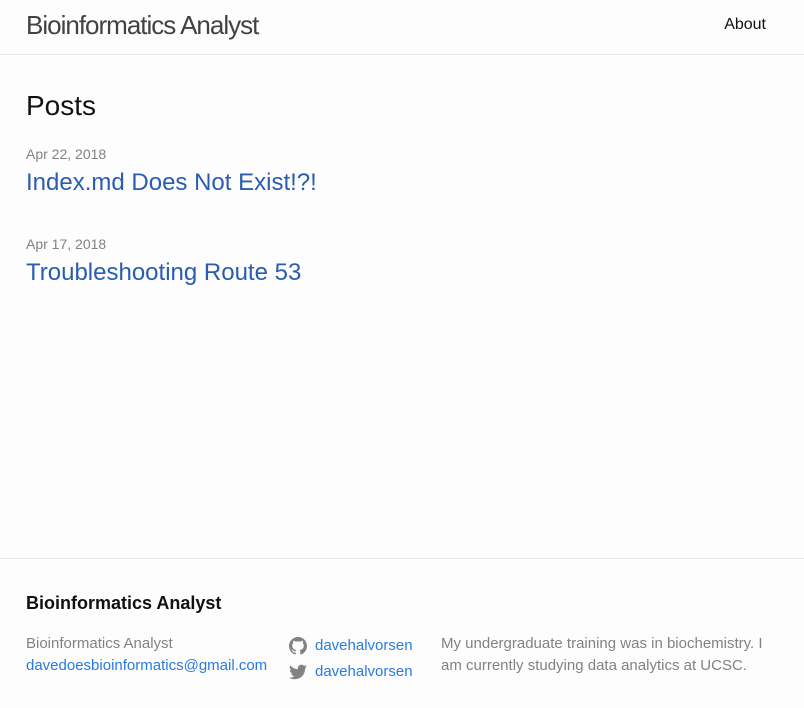 This screenshot has height=708, width=804. I want to click on list-item: Apr 22, 2018 Index.md Does Not Exist!?!, so click(171, 171).